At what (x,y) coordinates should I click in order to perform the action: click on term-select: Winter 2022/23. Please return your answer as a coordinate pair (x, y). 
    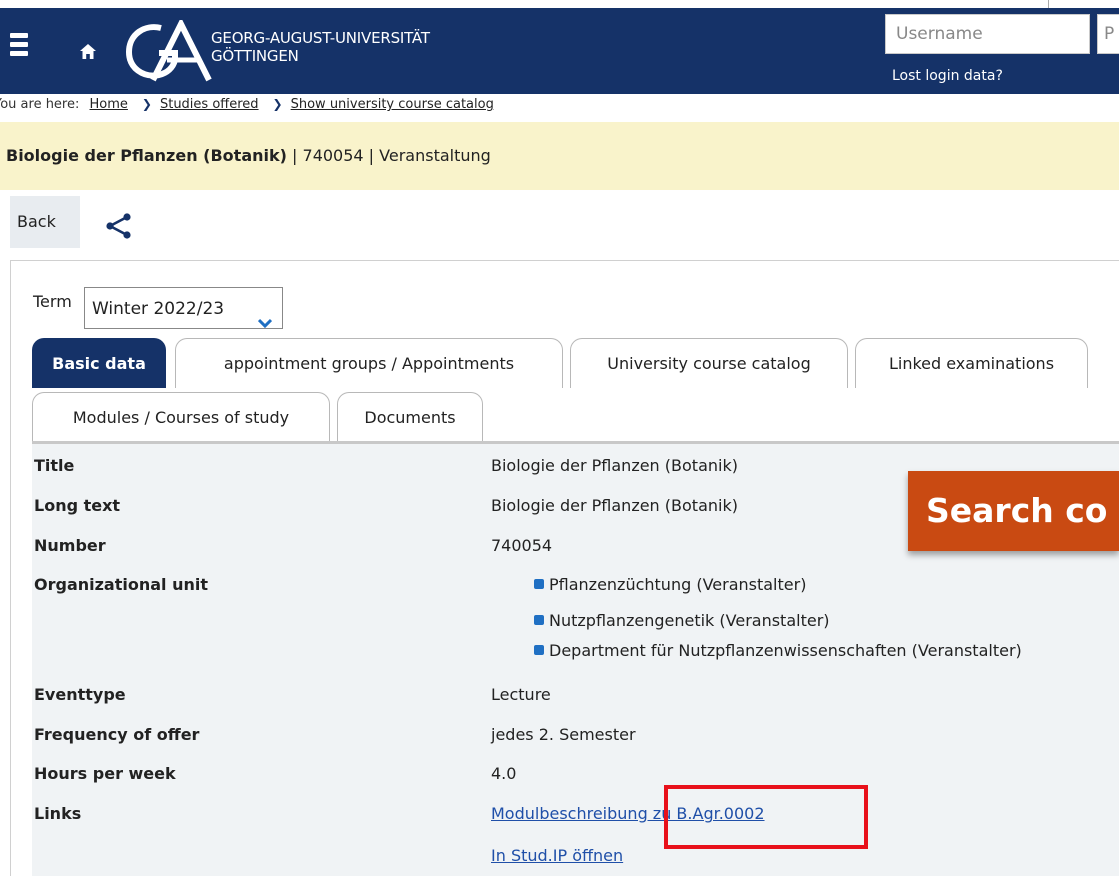
    Looking at the image, I should click on (183, 308).